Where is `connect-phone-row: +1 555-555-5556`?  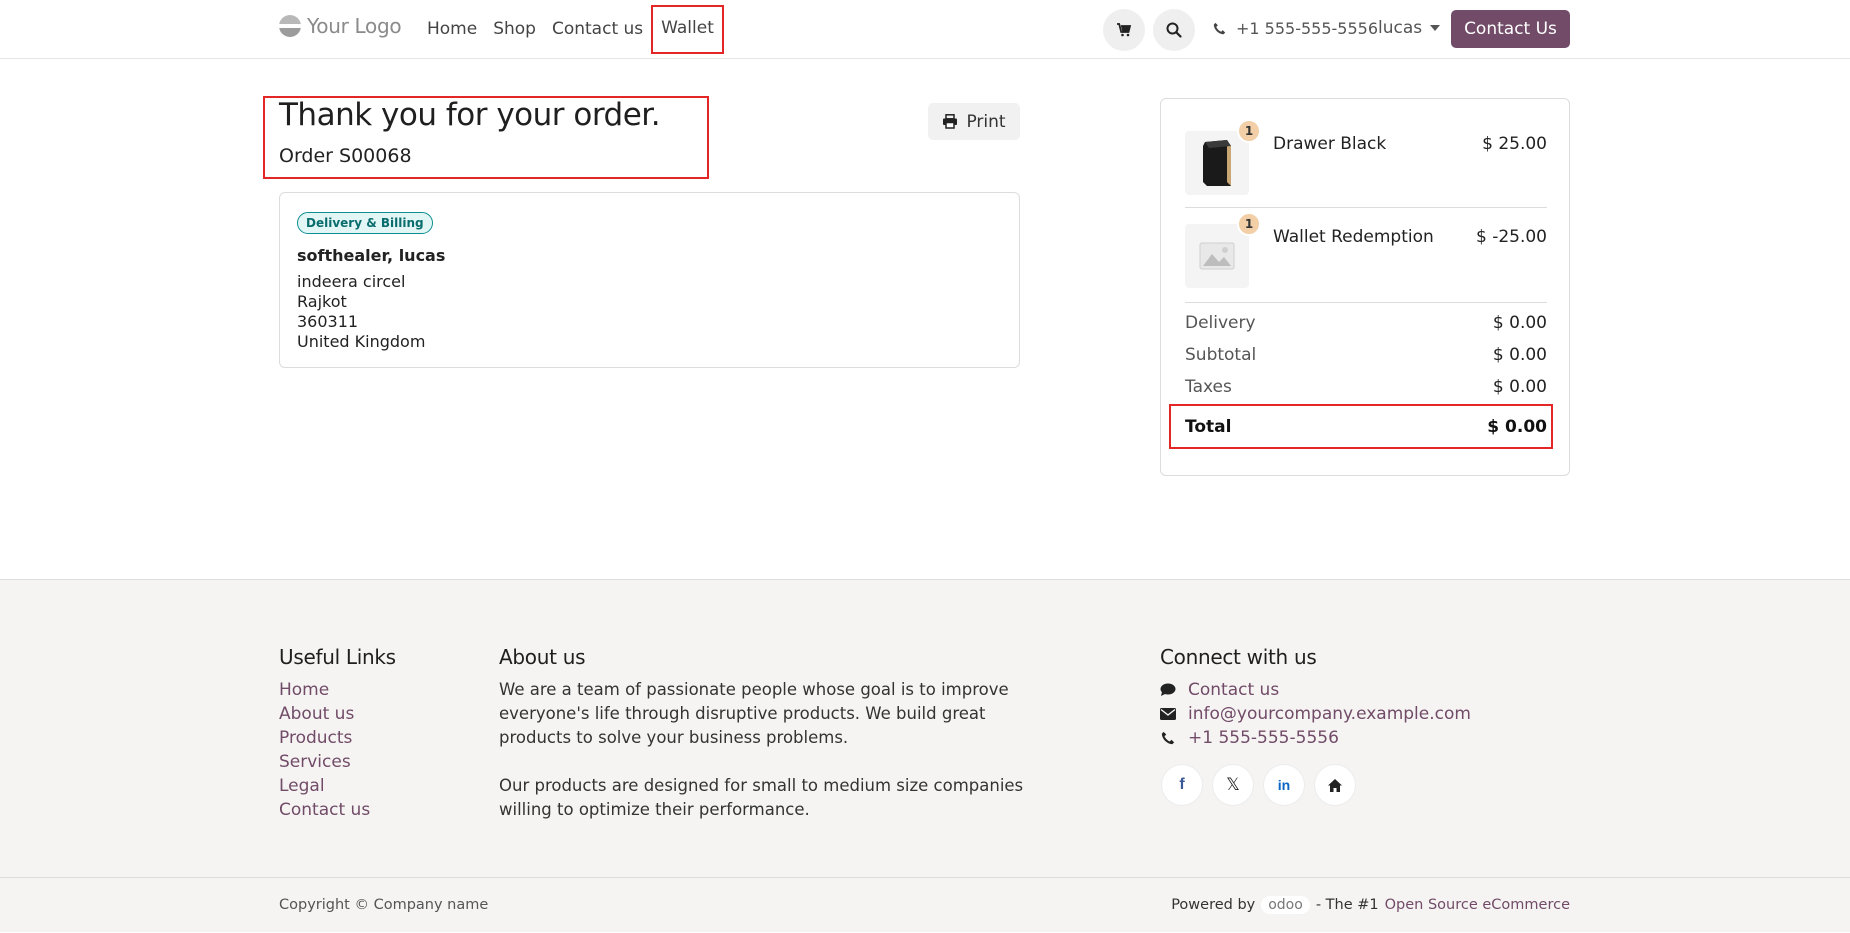
connect-phone-row: +1 555-555-5556 is located at coordinates (1315, 738).